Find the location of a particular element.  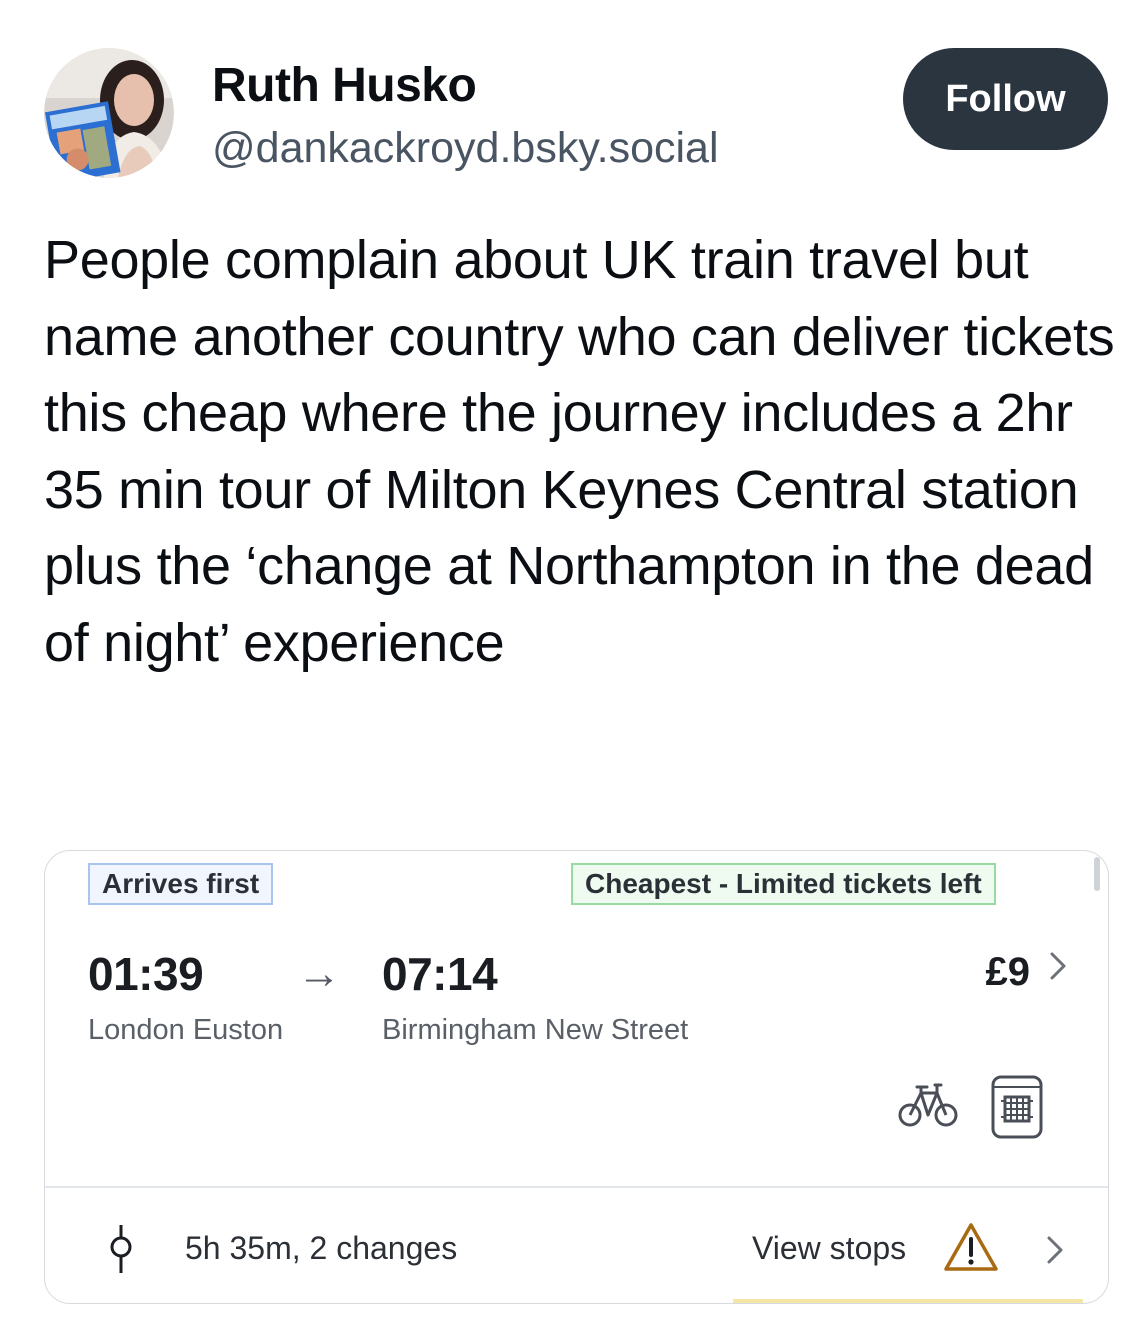

bike-icon is located at coordinates (928, 1105).